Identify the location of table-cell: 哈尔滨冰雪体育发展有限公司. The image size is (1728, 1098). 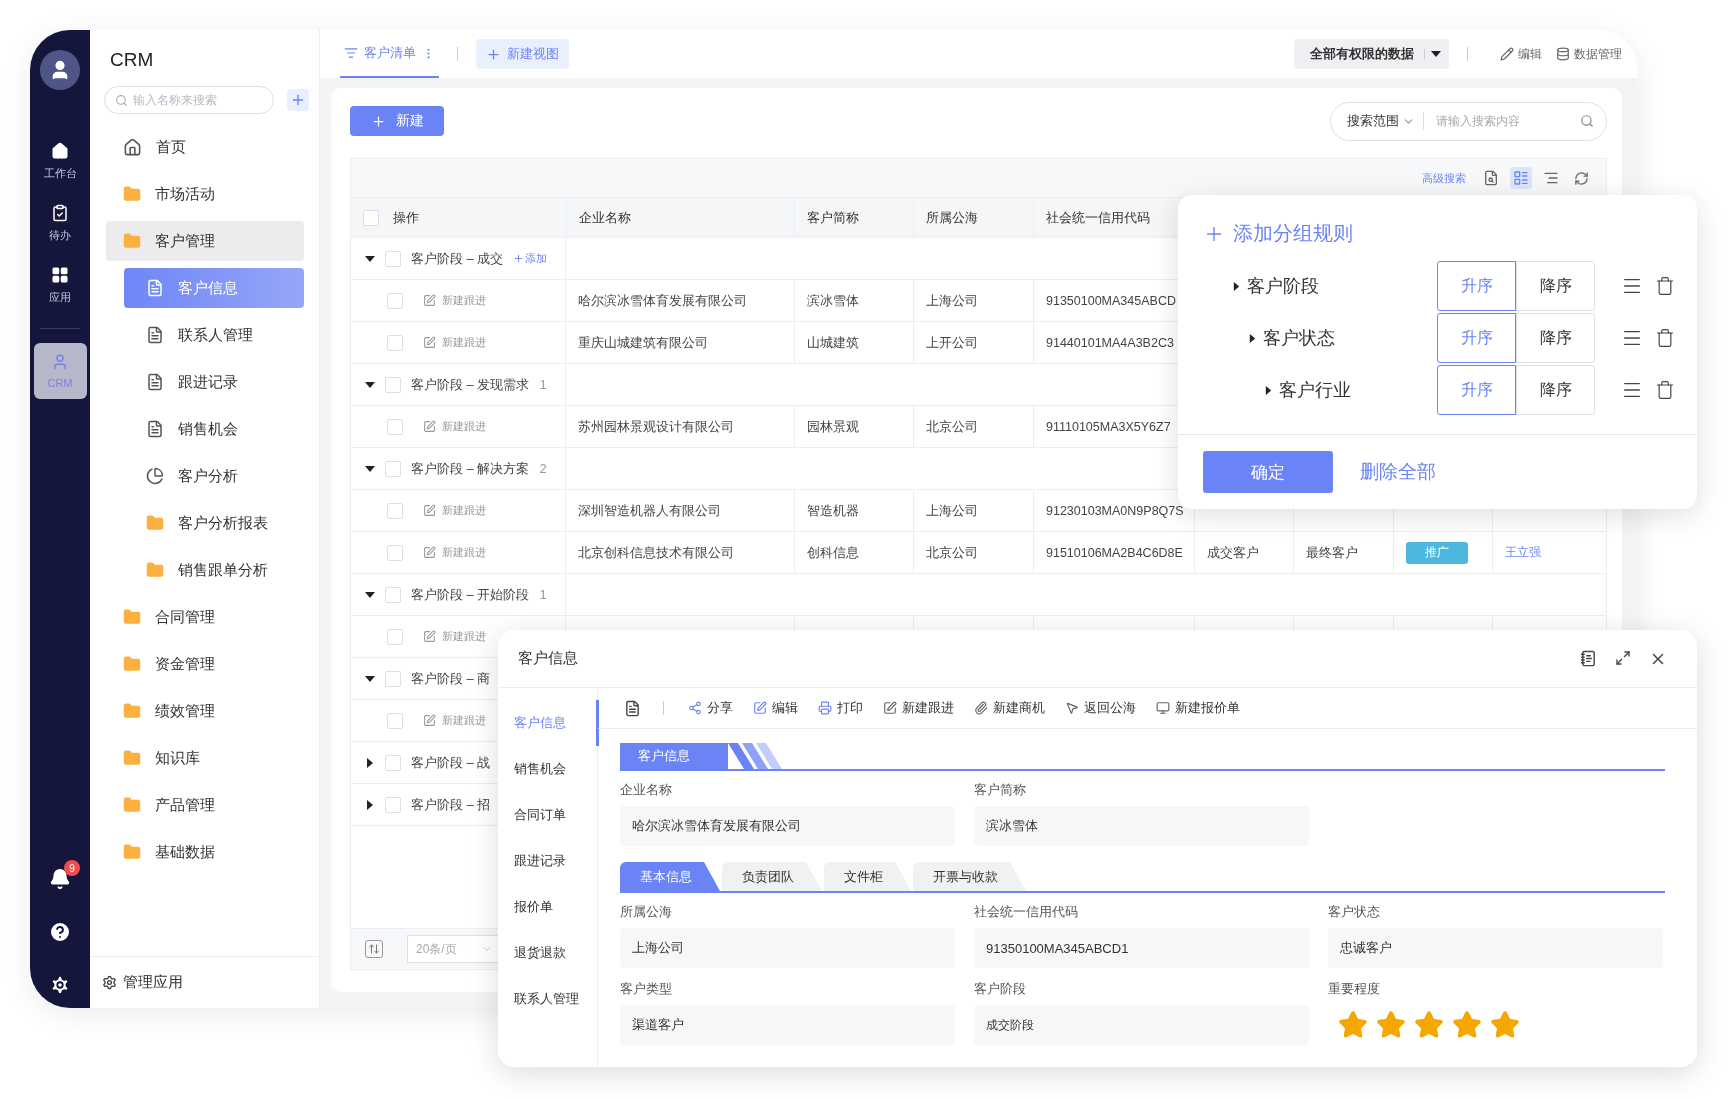
(662, 300).